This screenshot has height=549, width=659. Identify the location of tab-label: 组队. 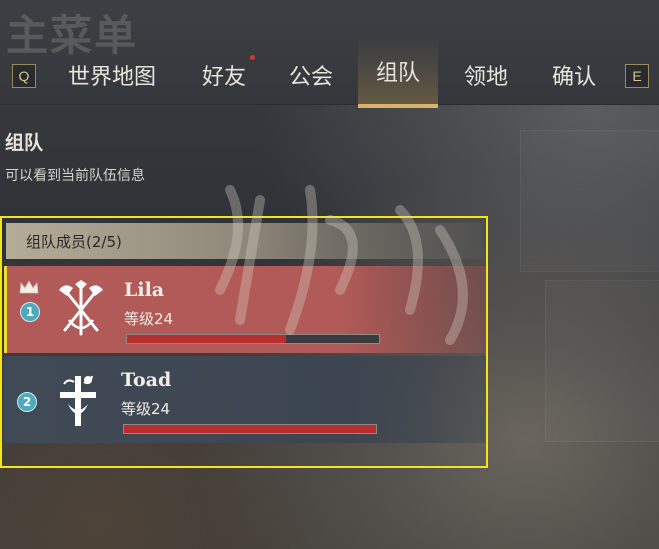
(397, 73).